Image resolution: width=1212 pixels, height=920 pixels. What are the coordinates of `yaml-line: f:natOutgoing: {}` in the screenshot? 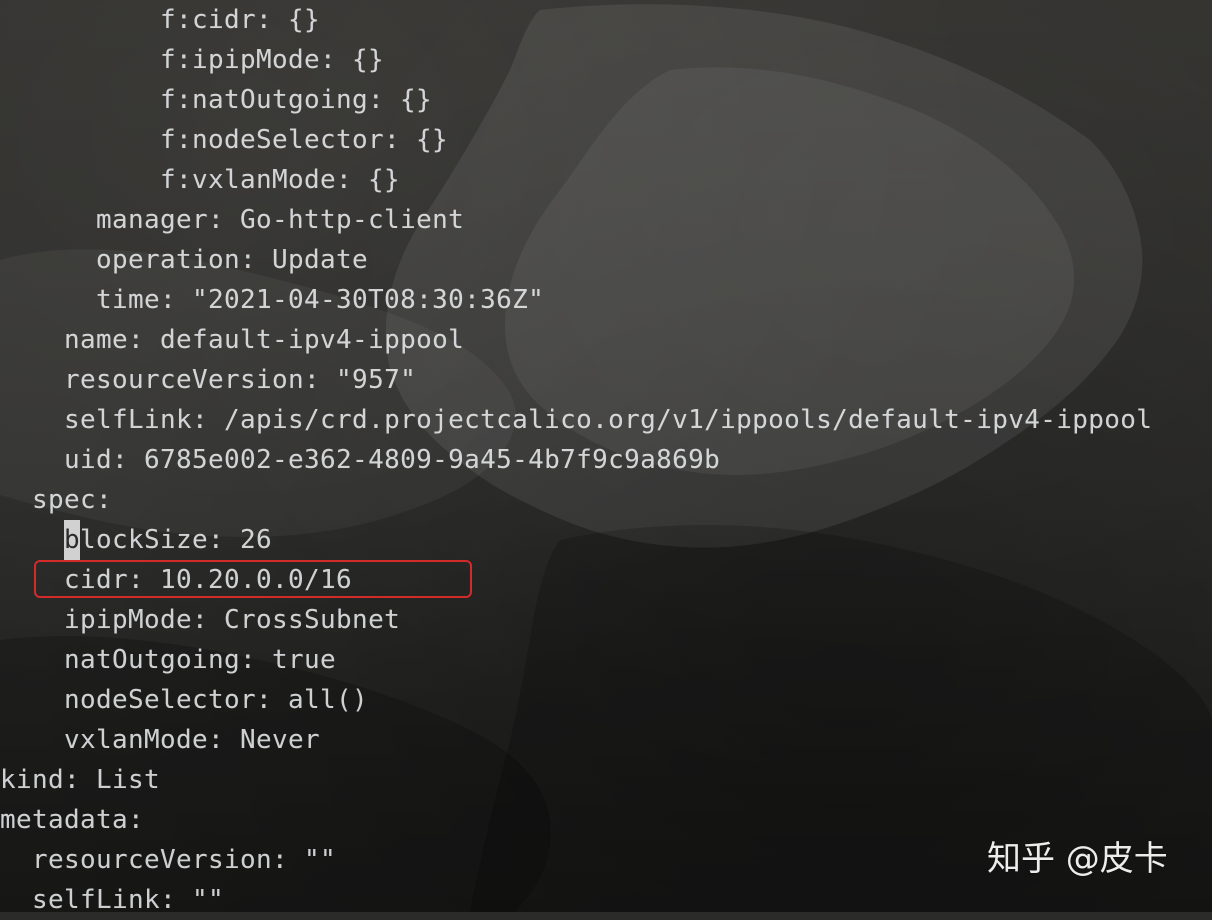 It's located at (296, 100).